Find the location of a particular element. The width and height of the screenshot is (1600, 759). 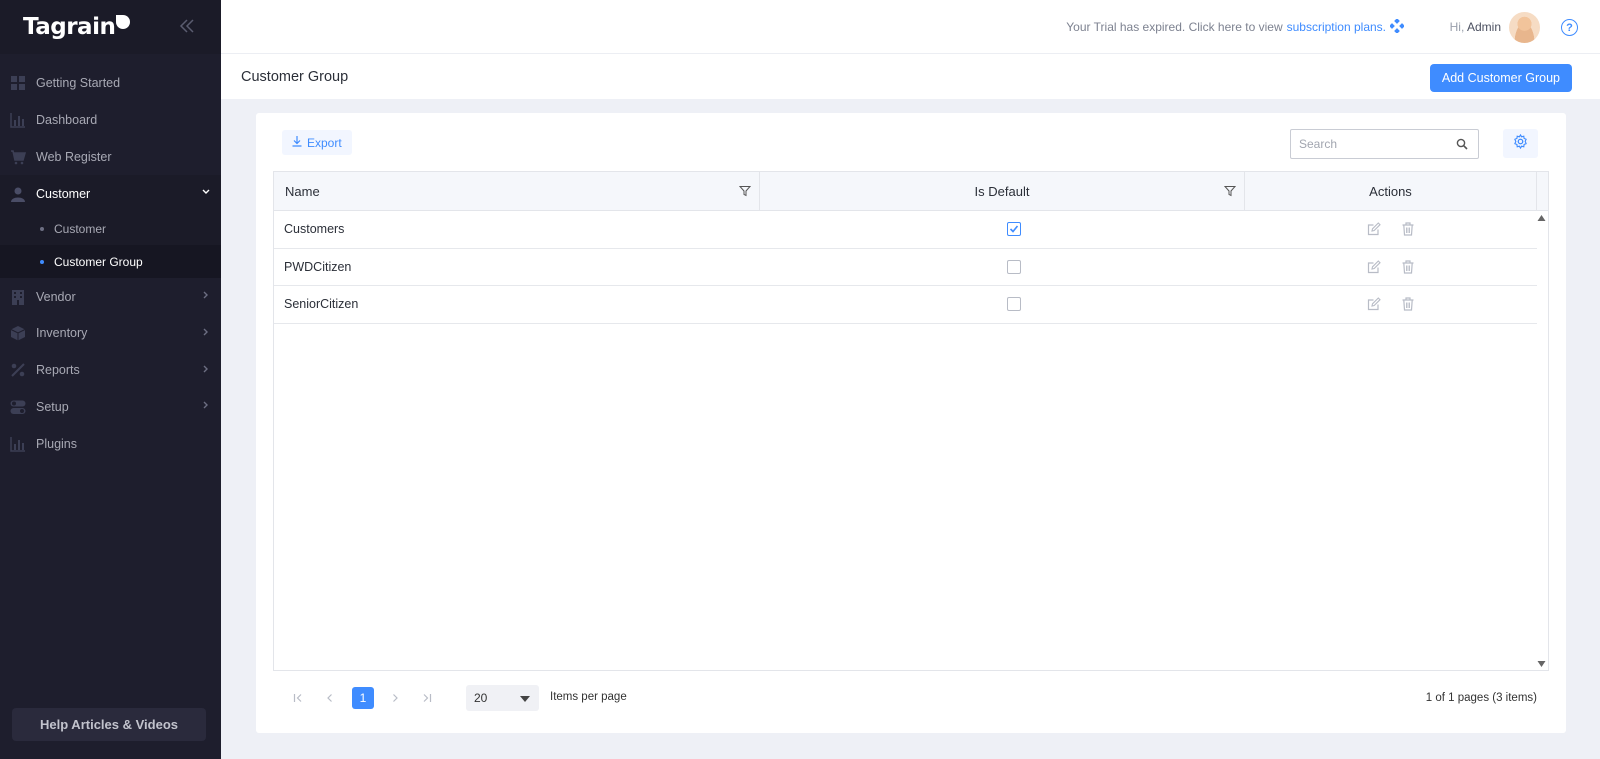

sidebar-item-web-register: Web Register is located at coordinates (110, 157).